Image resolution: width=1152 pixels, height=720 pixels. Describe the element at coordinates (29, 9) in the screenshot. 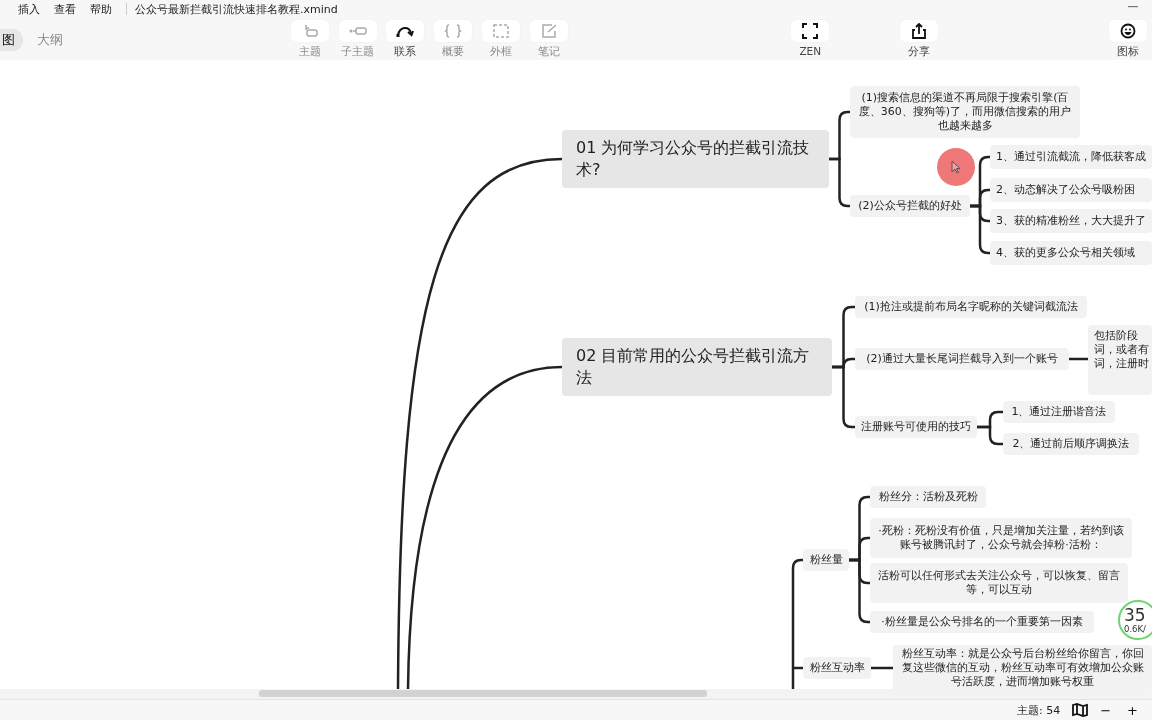

I see `menu-item: 插入` at that location.